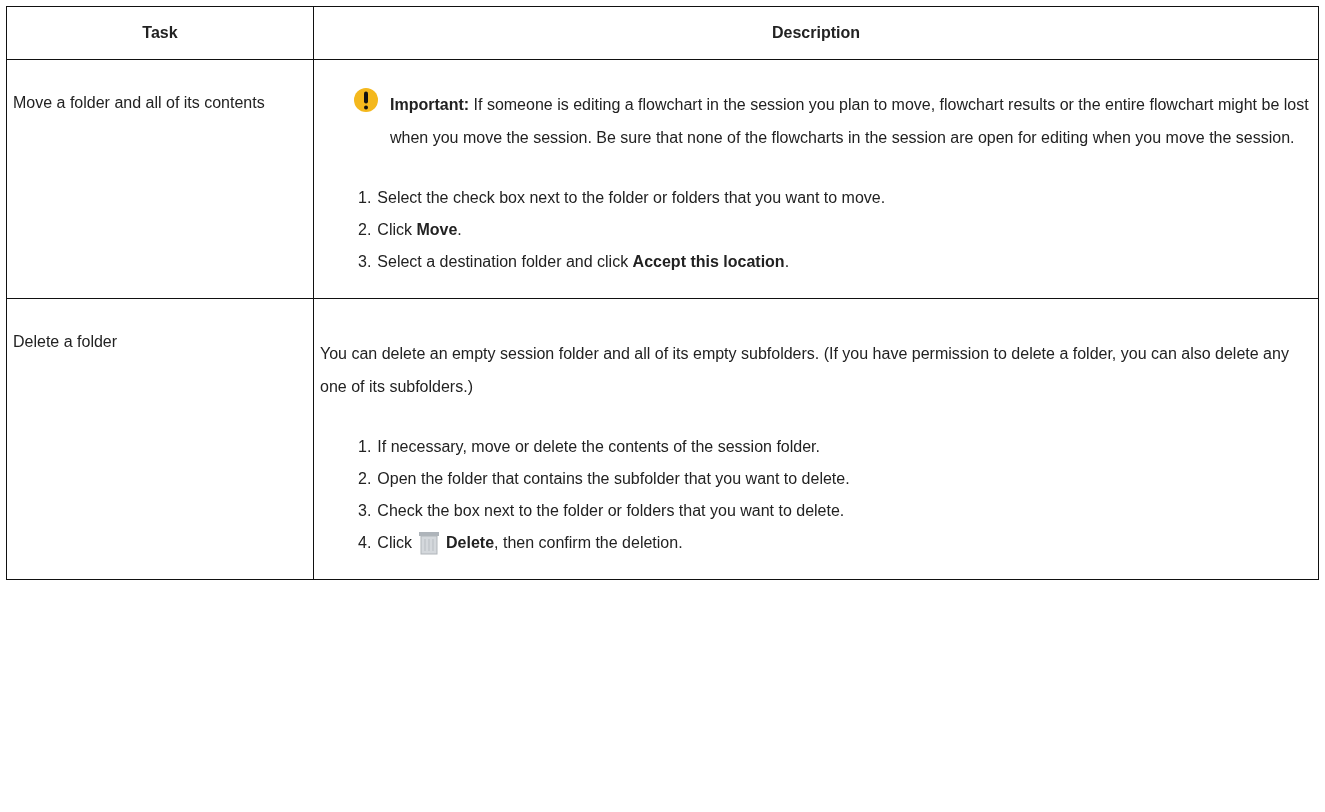  What do you see at coordinates (160, 439) in the screenshot?
I see `task-cell: Delete a folder` at bounding box center [160, 439].